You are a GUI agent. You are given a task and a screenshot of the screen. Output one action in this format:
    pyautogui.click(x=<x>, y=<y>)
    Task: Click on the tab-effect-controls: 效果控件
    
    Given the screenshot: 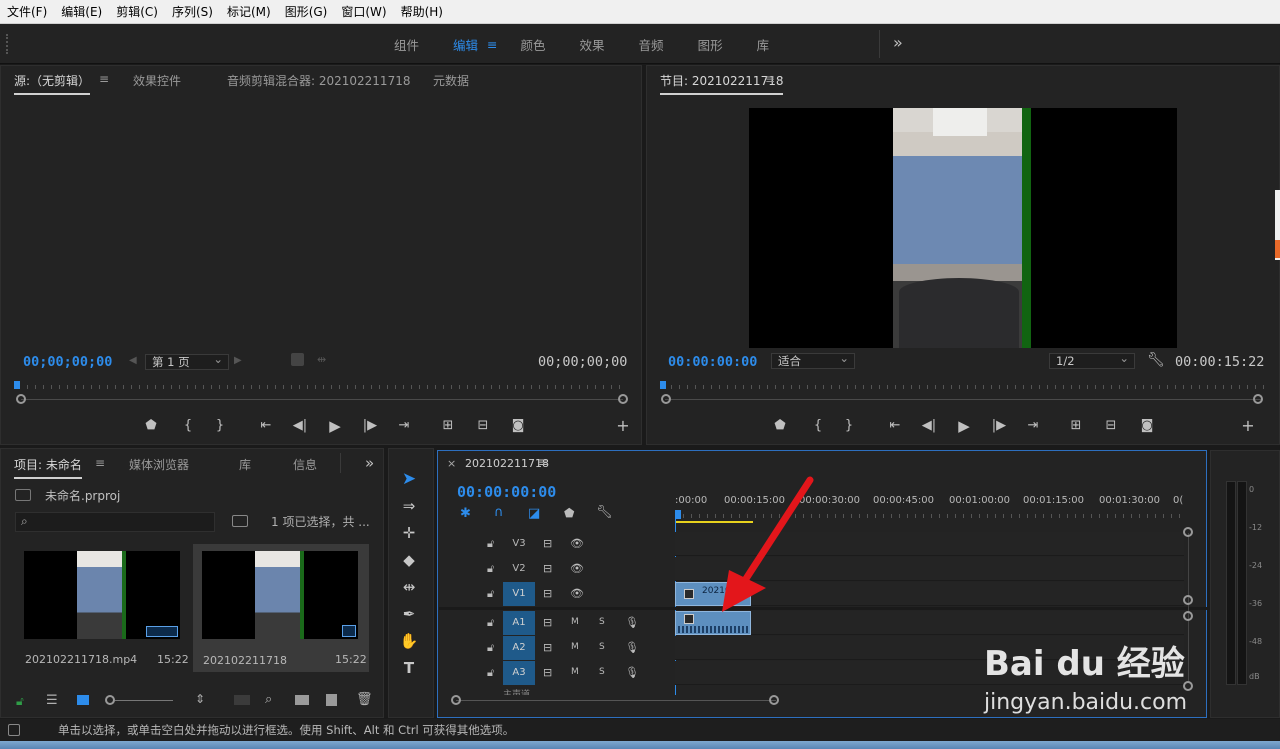 What is the action you would take?
    pyautogui.click(x=157, y=80)
    